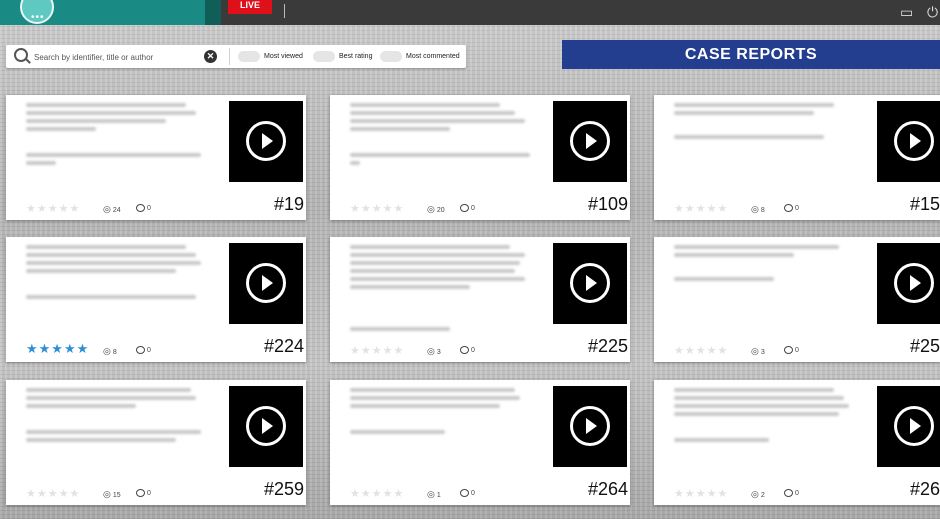  What do you see at coordinates (288, 204) in the screenshot?
I see `case-number: #19` at bounding box center [288, 204].